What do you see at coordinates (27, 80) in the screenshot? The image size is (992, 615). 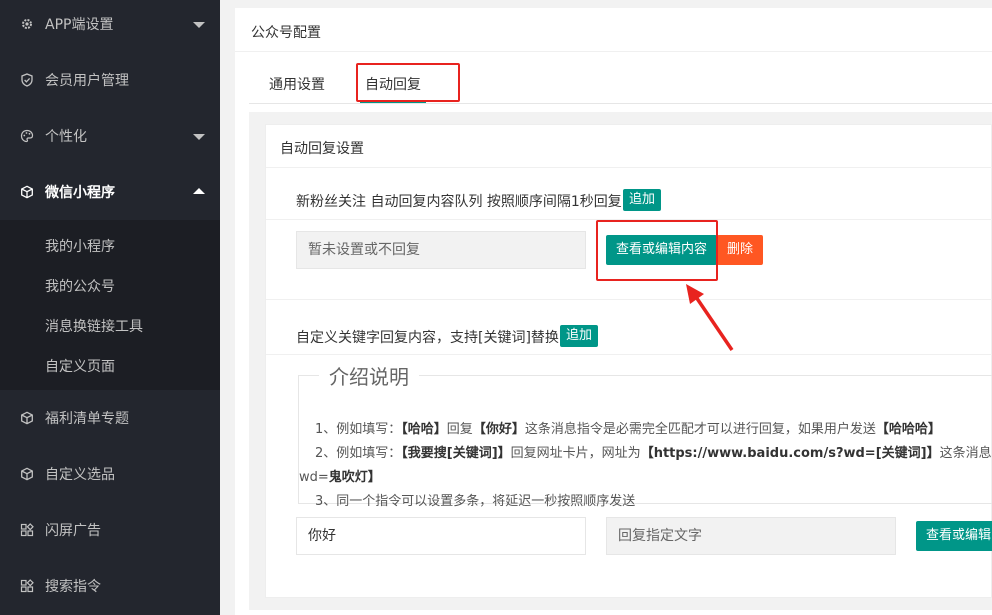 I see `shield-icon` at bounding box center [27, 80].